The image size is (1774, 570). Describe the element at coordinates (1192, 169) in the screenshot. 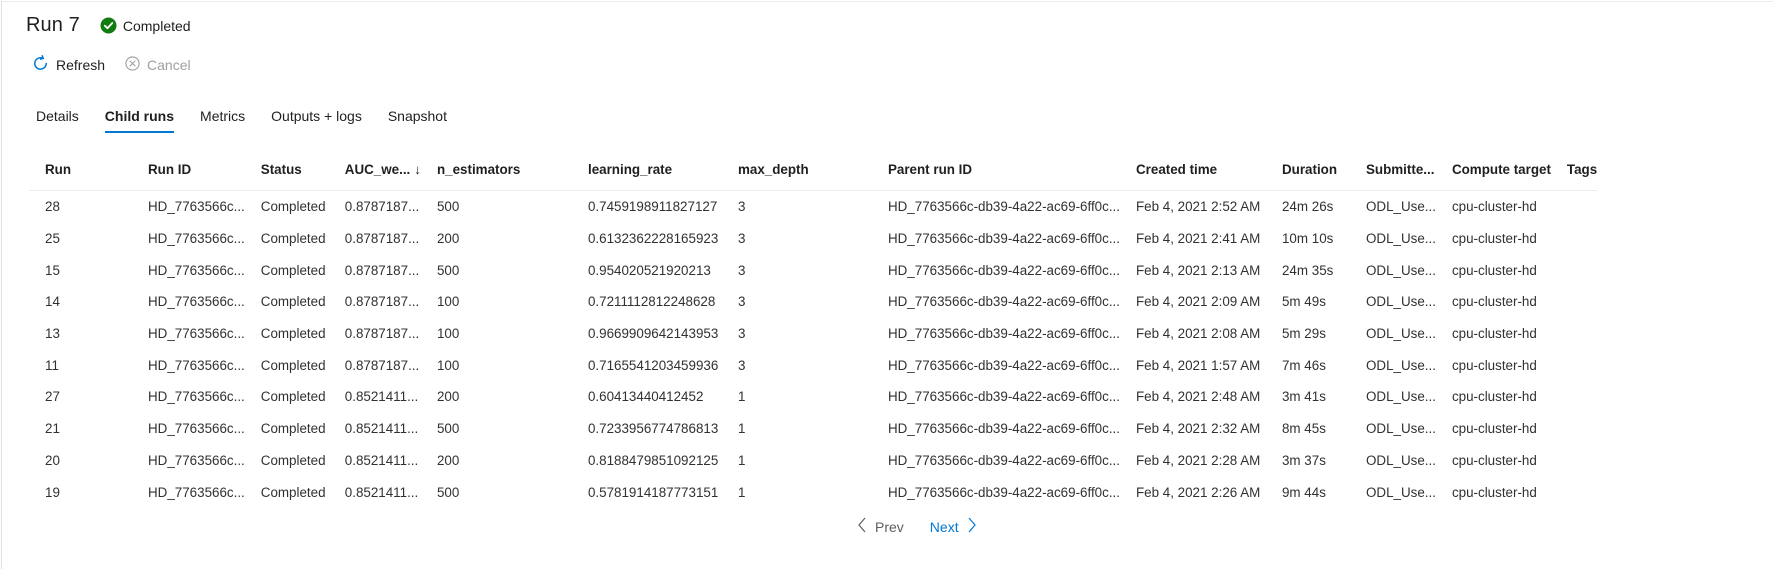

I see `col-created-time: Created time` at that location.